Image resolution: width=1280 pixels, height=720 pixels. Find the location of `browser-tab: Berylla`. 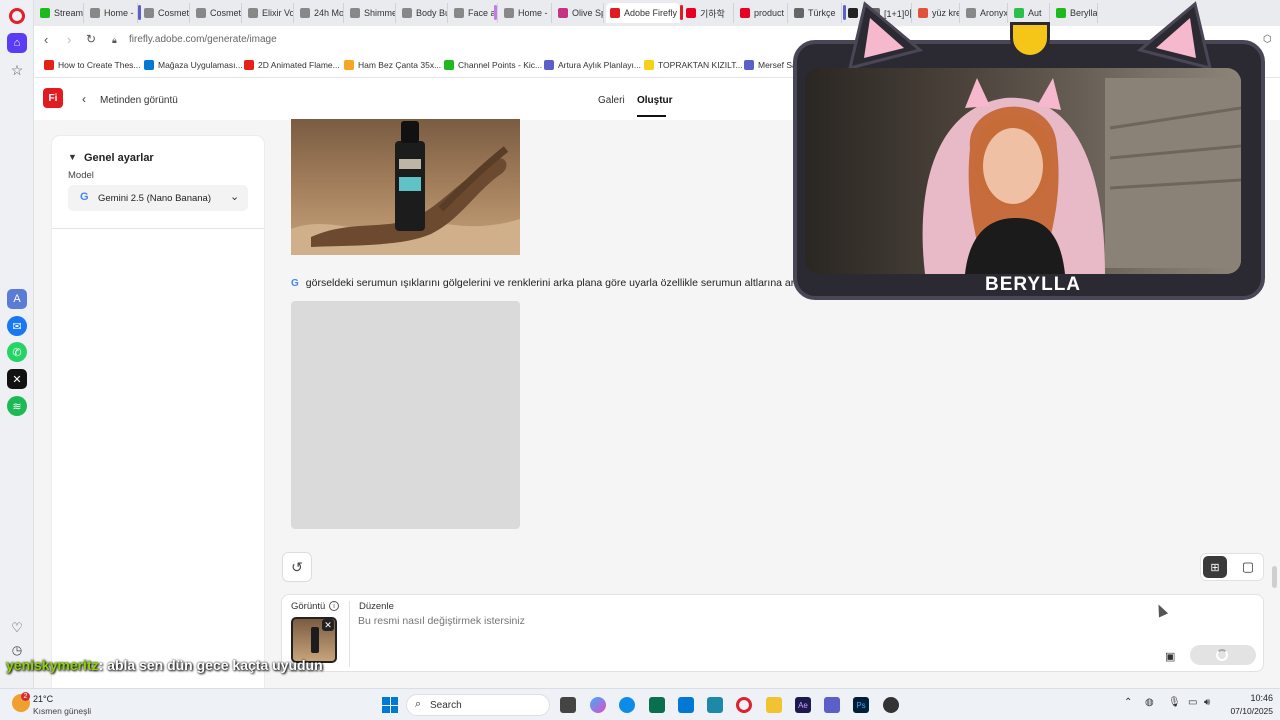

browser-tab: Berylla is located at coordinates (1075, 13).